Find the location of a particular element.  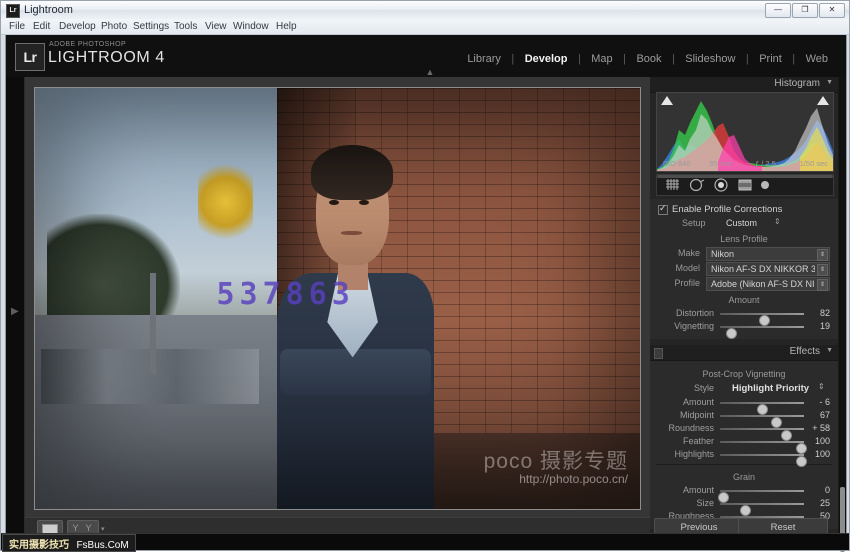

menu-tools: Tools is located at coordinates (185, 26).